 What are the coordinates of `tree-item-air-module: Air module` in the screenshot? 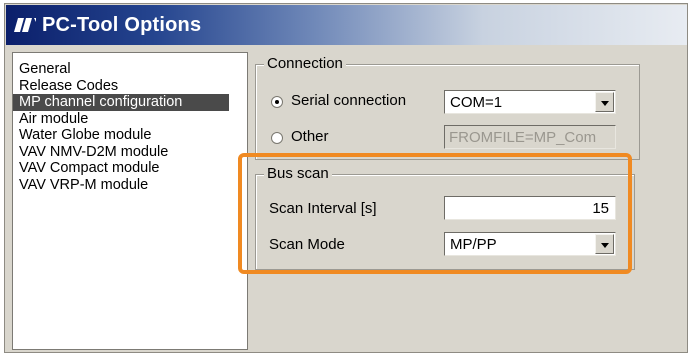 It's located at (121, 119).